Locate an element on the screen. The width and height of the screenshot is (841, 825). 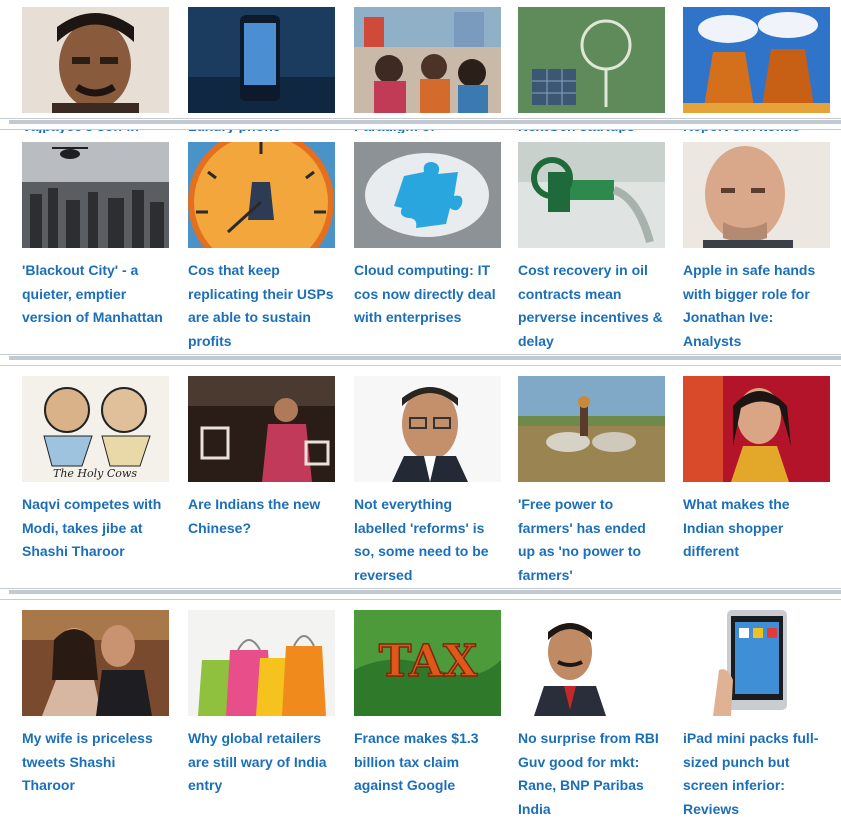
thumbnail-oil-tap is located at coordinates (591, 195).